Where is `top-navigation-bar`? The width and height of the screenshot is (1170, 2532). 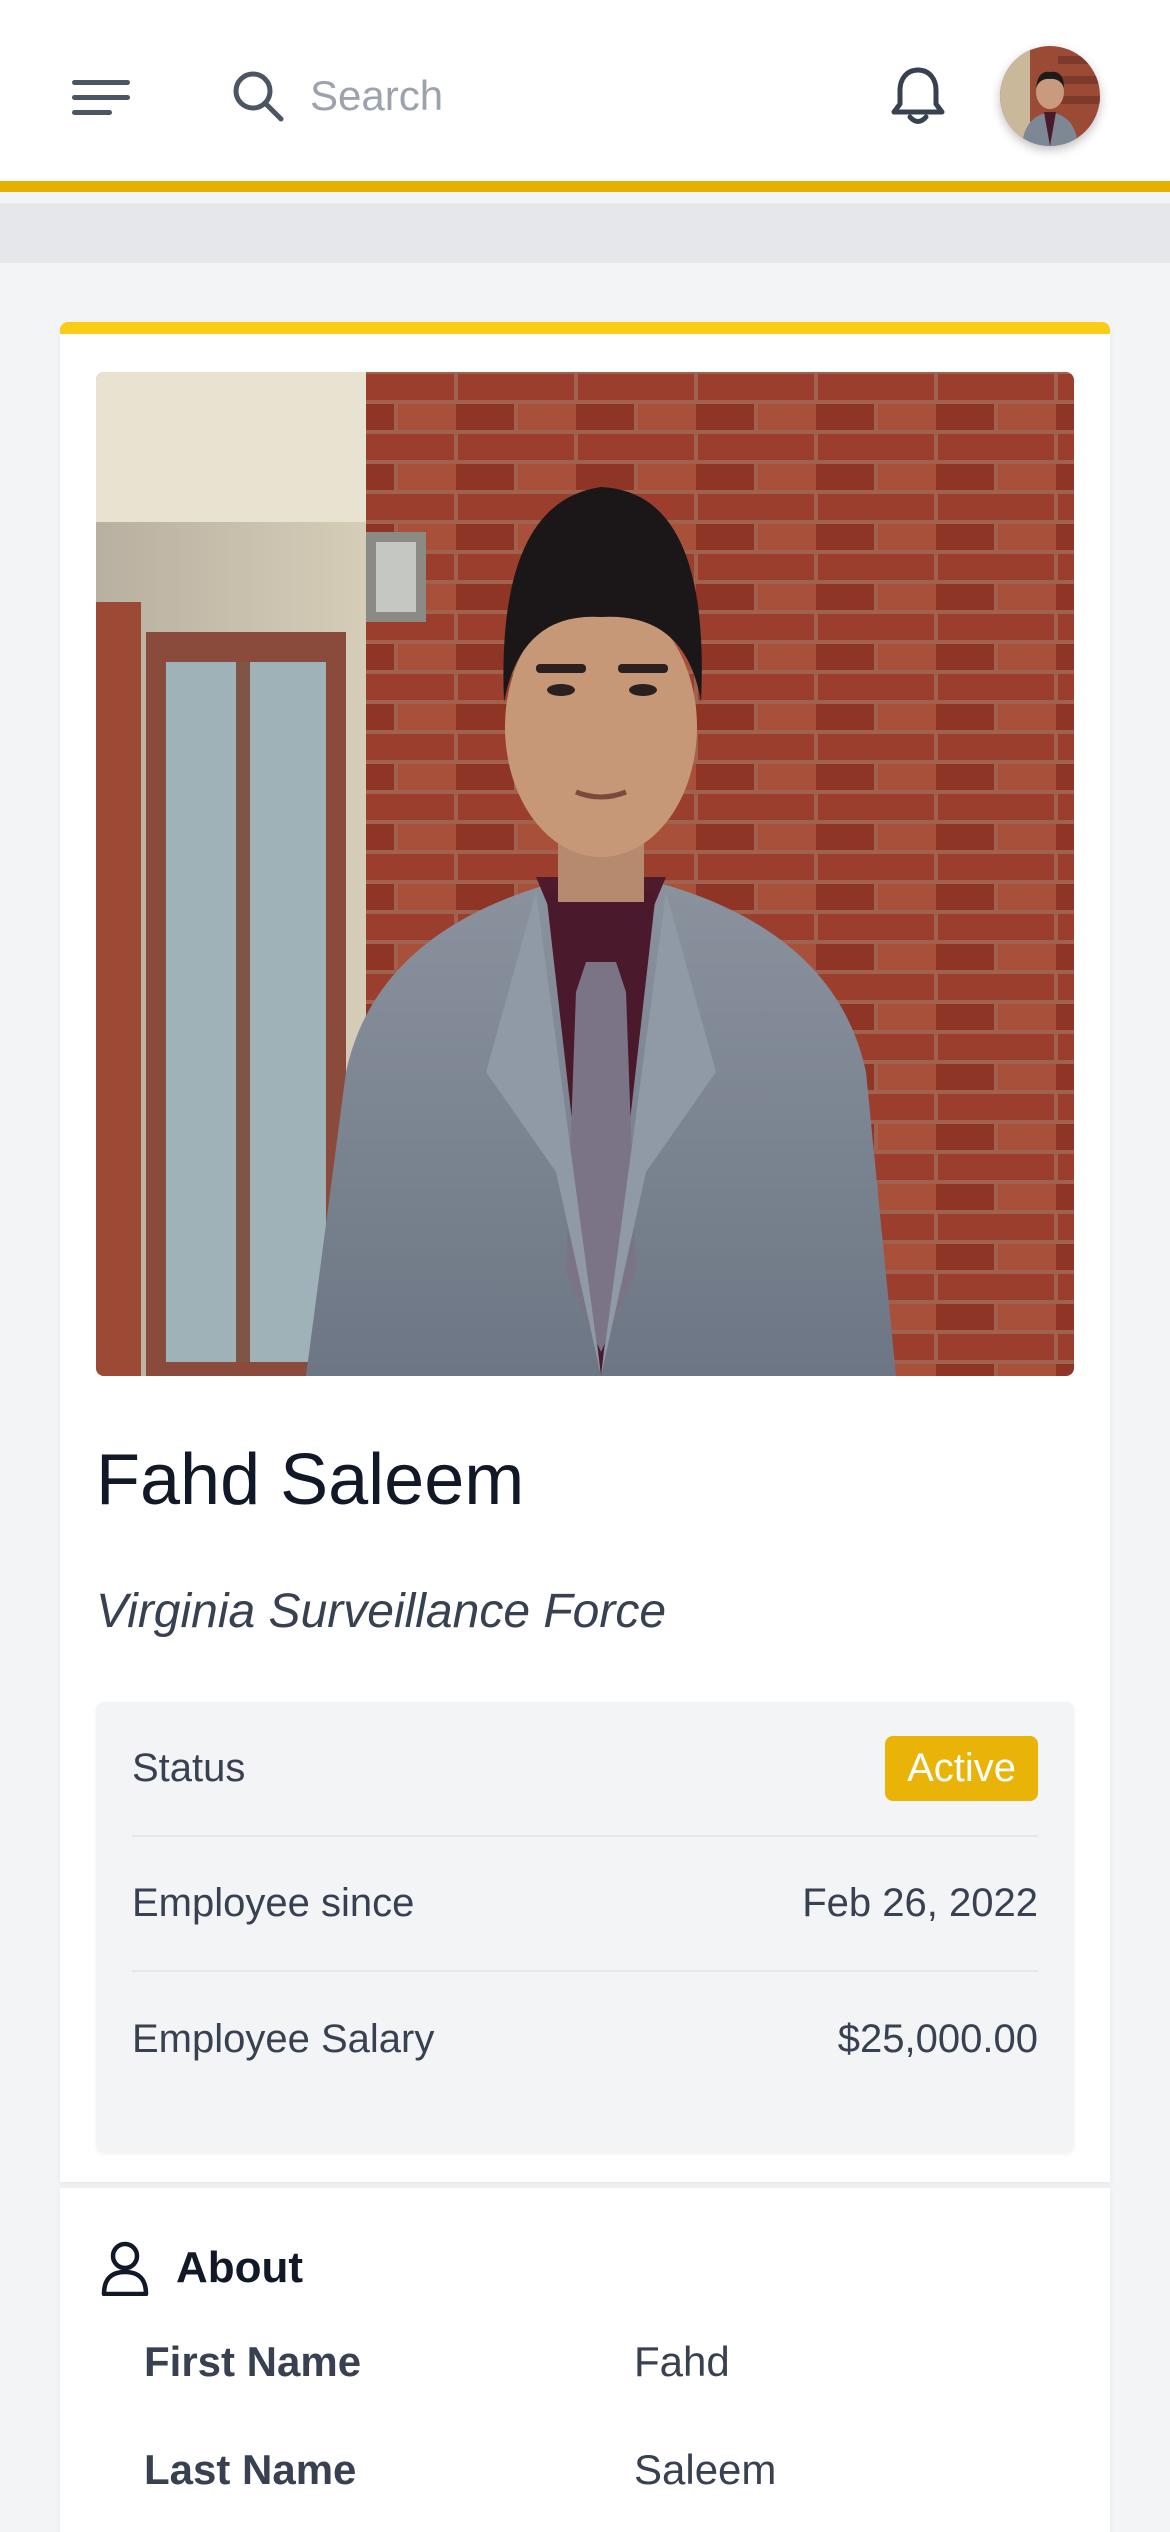
top-navigation-bar is located at coordinates (585, 96).